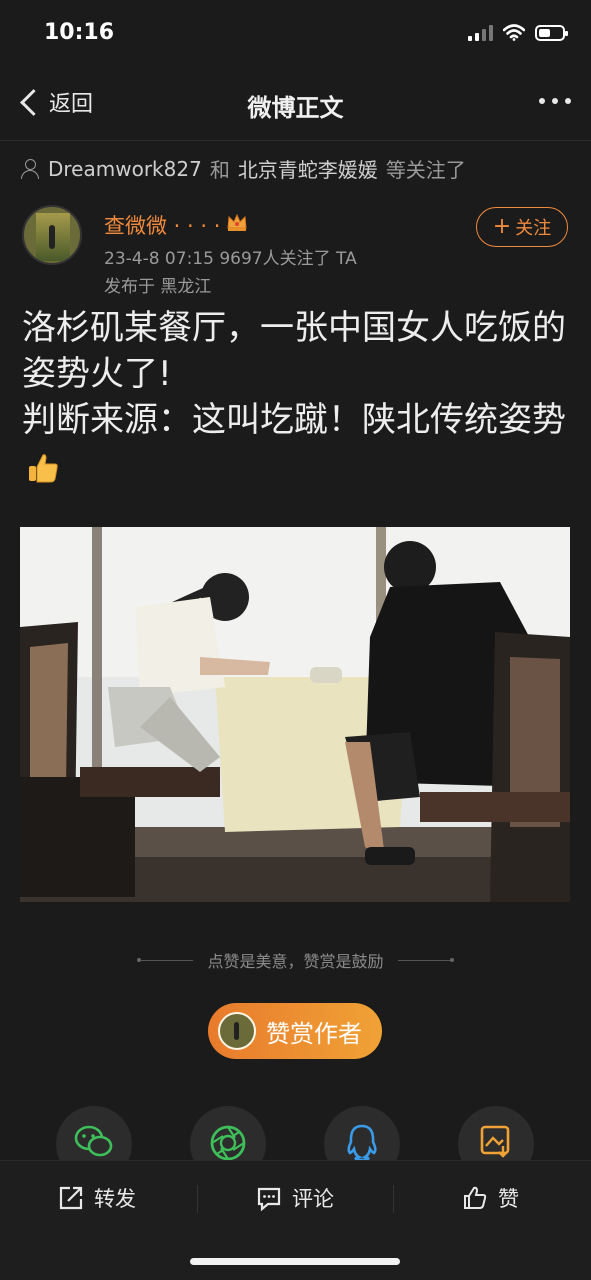  What do you see at coordinates (480, 32) in the screenshot?
I see `cellular-signal-icon` at bounding box center [480, 32].